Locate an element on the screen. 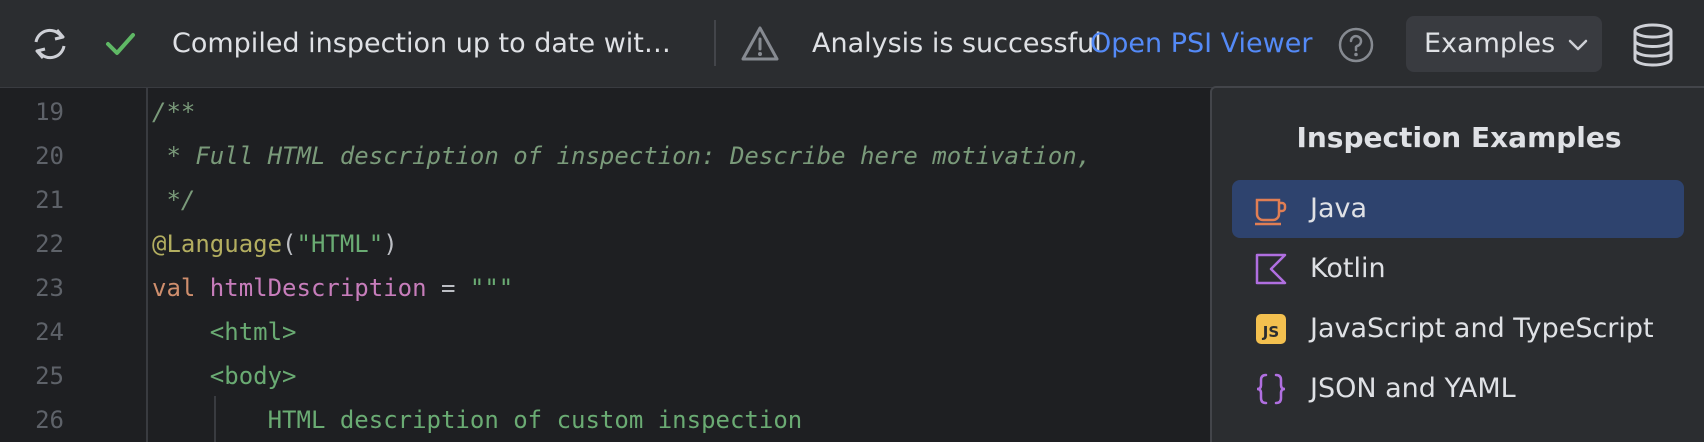 This screenshot has width=1704, height=442. analysis-status-text: Analysis is successful is located at coordinates (957, 43).